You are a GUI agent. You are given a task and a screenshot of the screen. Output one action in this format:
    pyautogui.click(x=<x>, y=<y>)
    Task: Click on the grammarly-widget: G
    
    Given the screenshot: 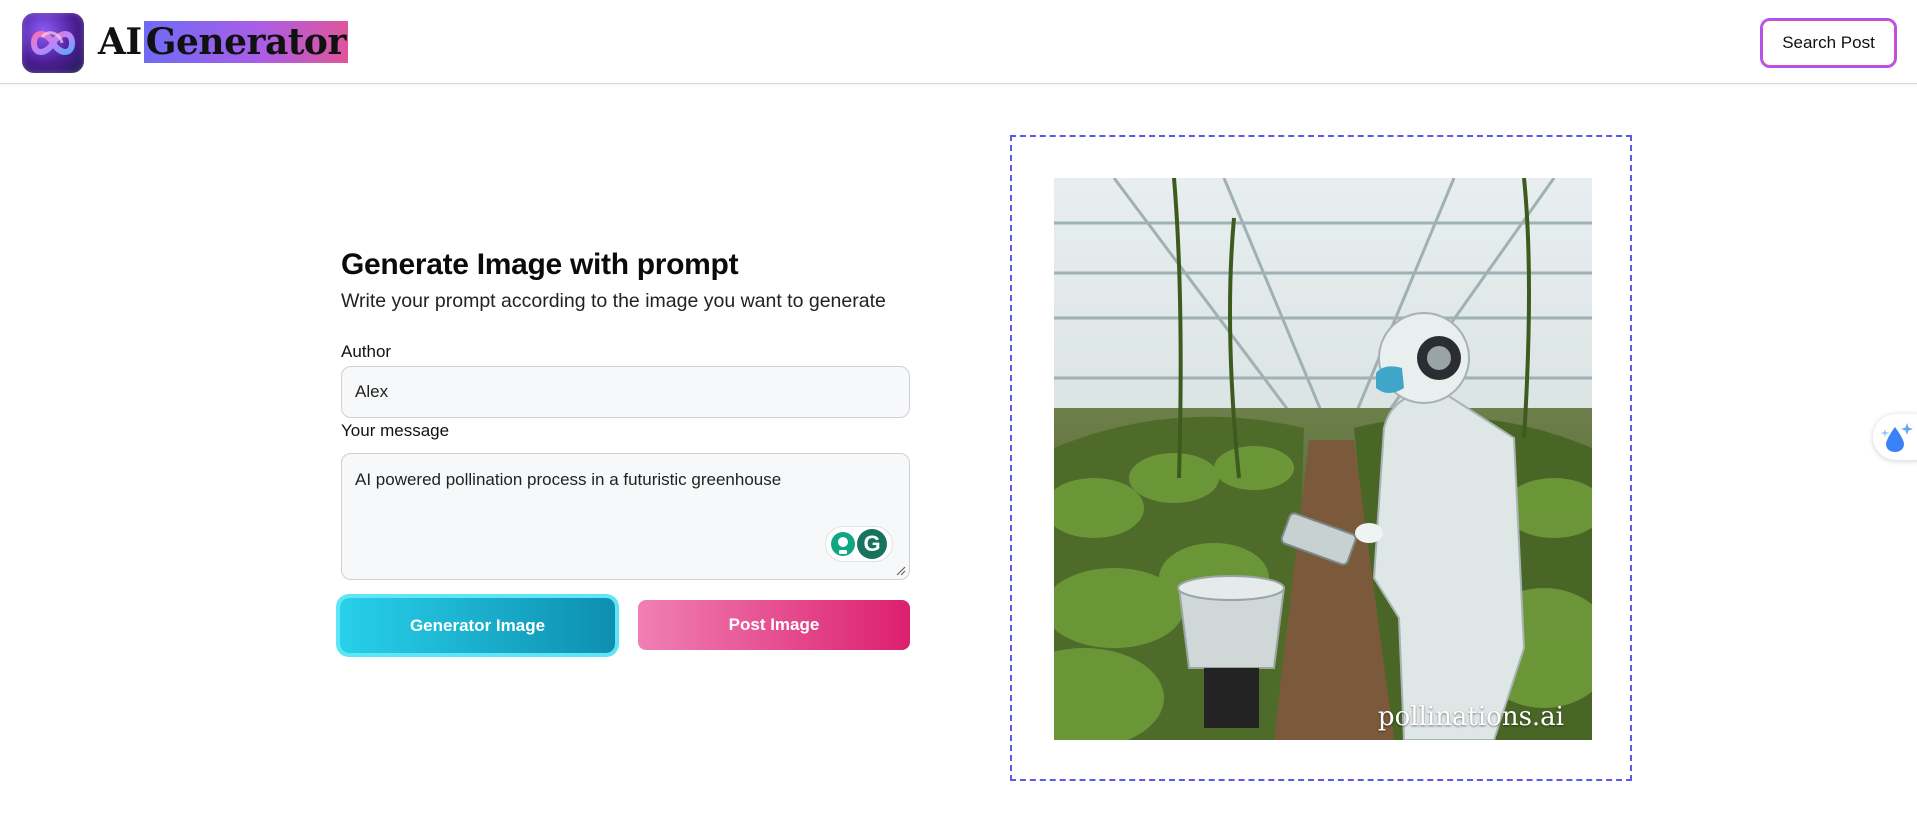 What is the action you would take?
    pyautogui.click(x=859, y=544)
    